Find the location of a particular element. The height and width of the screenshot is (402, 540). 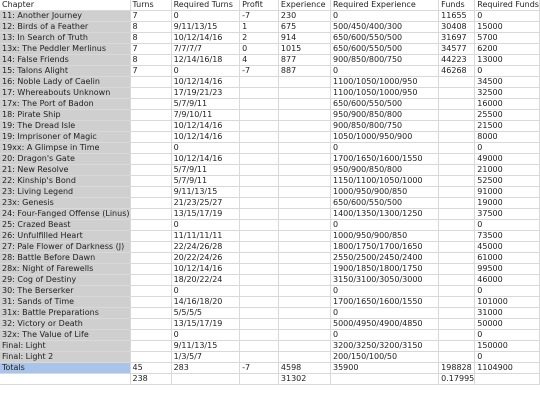

cell-required-funds: 50000 is located at coordinates (507, 324).